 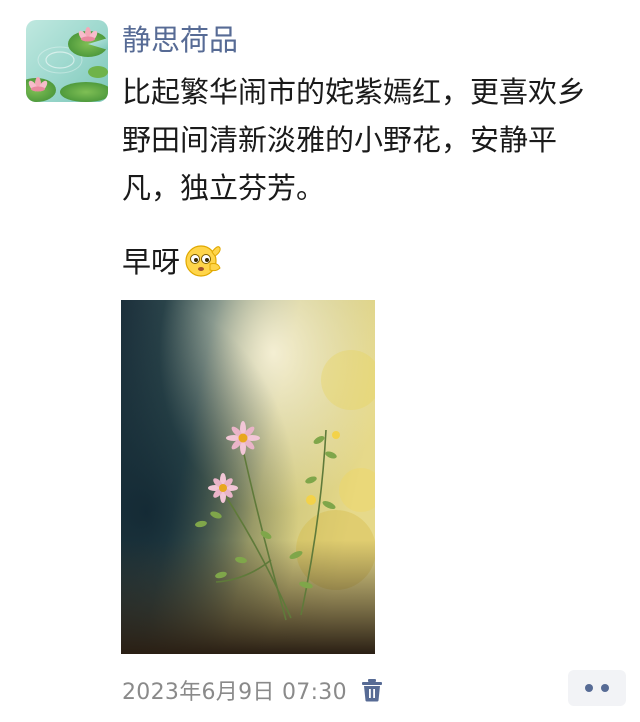 I want to click on avatar, so click(x=67, y=61).